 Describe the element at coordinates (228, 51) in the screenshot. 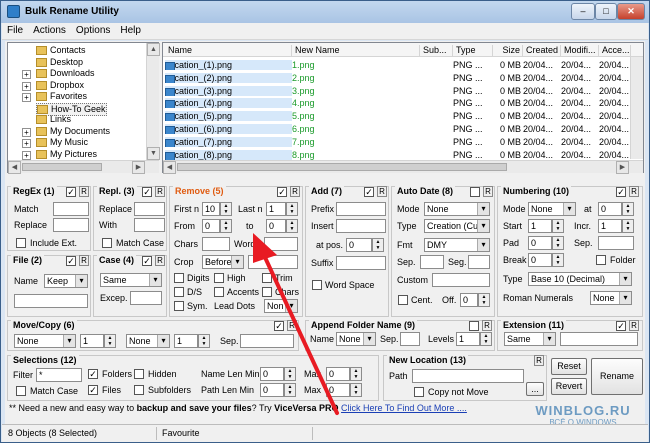

I see `col-name: Name` at that location.